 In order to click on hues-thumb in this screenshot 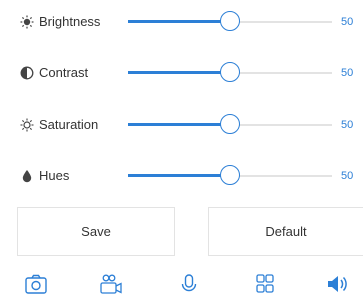, I will do `click(230, 175)`.